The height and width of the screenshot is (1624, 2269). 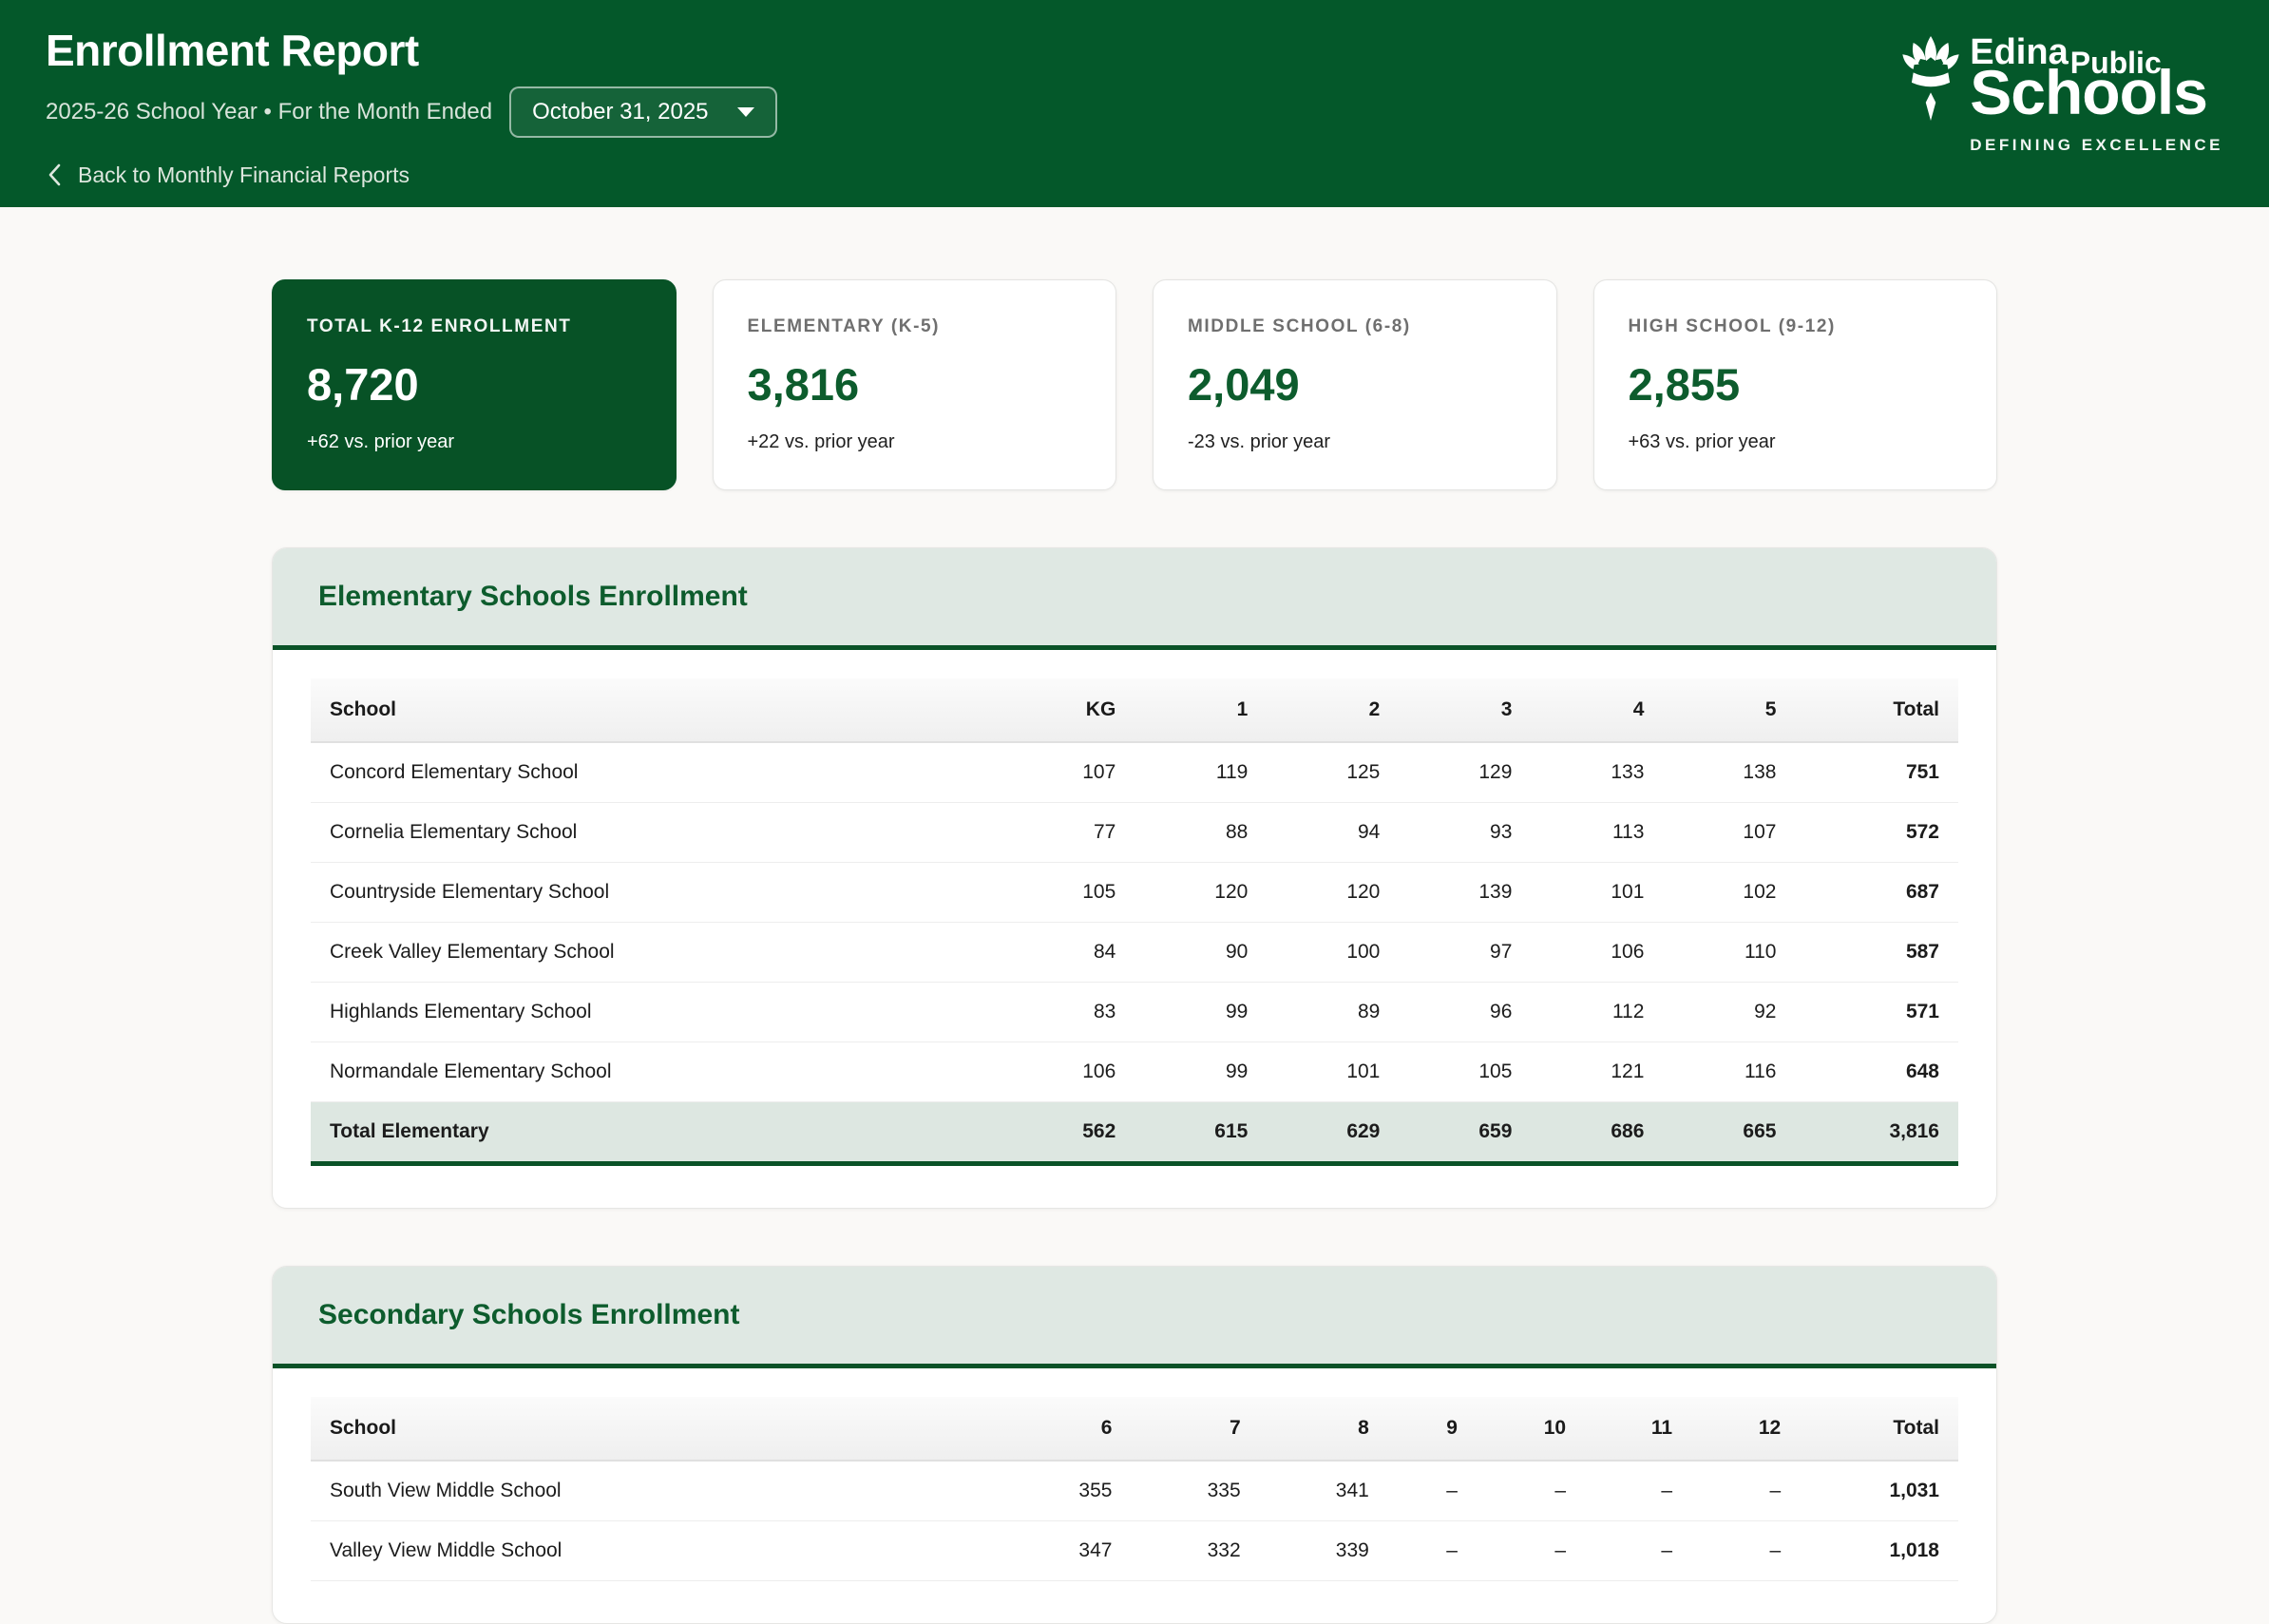 What do you see at coordinates (803, 384) in the screenshot?
I see `card-value: 3,816` at bounding box center [803, 384].